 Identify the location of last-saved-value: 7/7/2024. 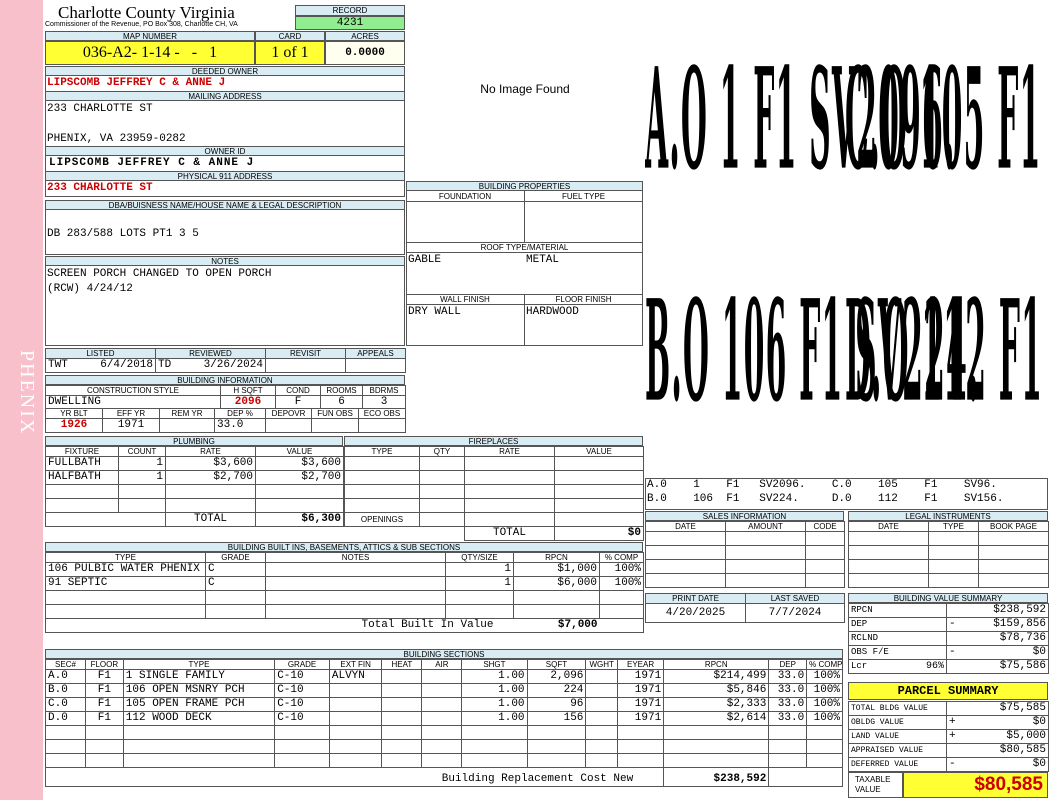
(795, 613).